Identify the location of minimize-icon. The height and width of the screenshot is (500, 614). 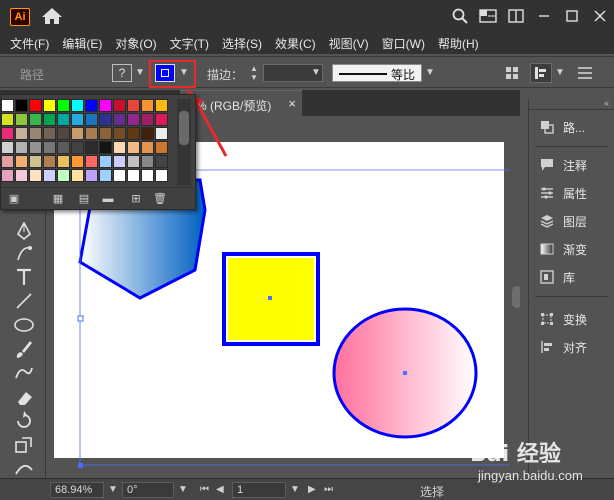
(544, 16).